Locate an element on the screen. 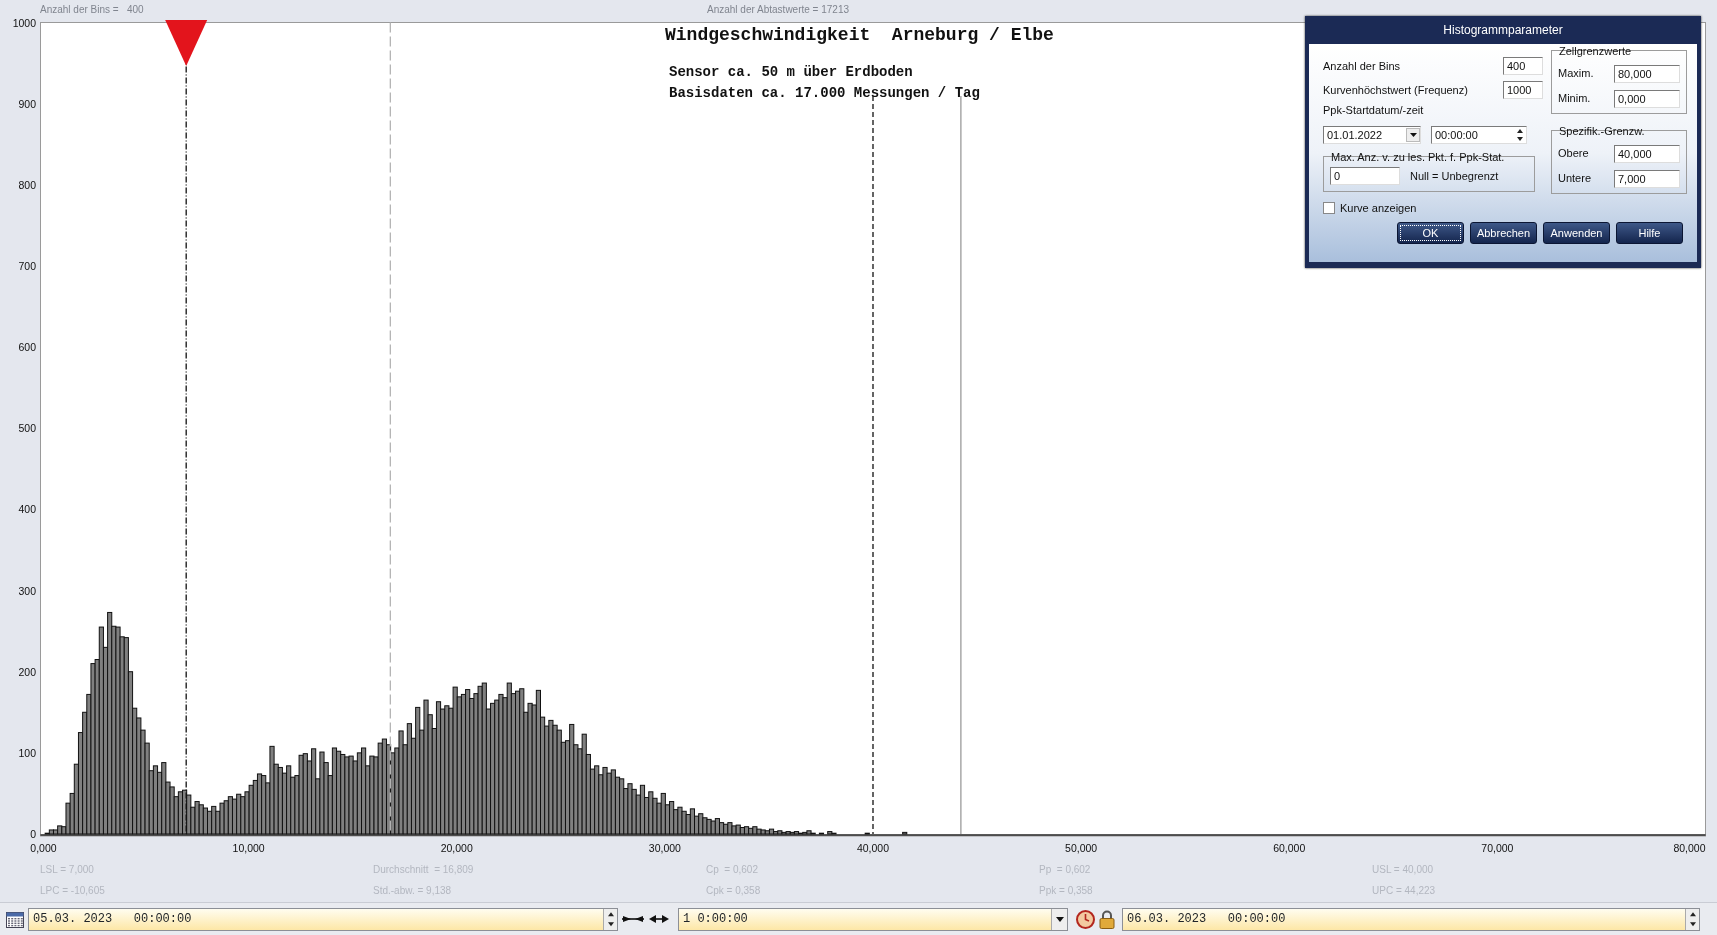  axis-label: 300 is located at coordinates (27, 590).